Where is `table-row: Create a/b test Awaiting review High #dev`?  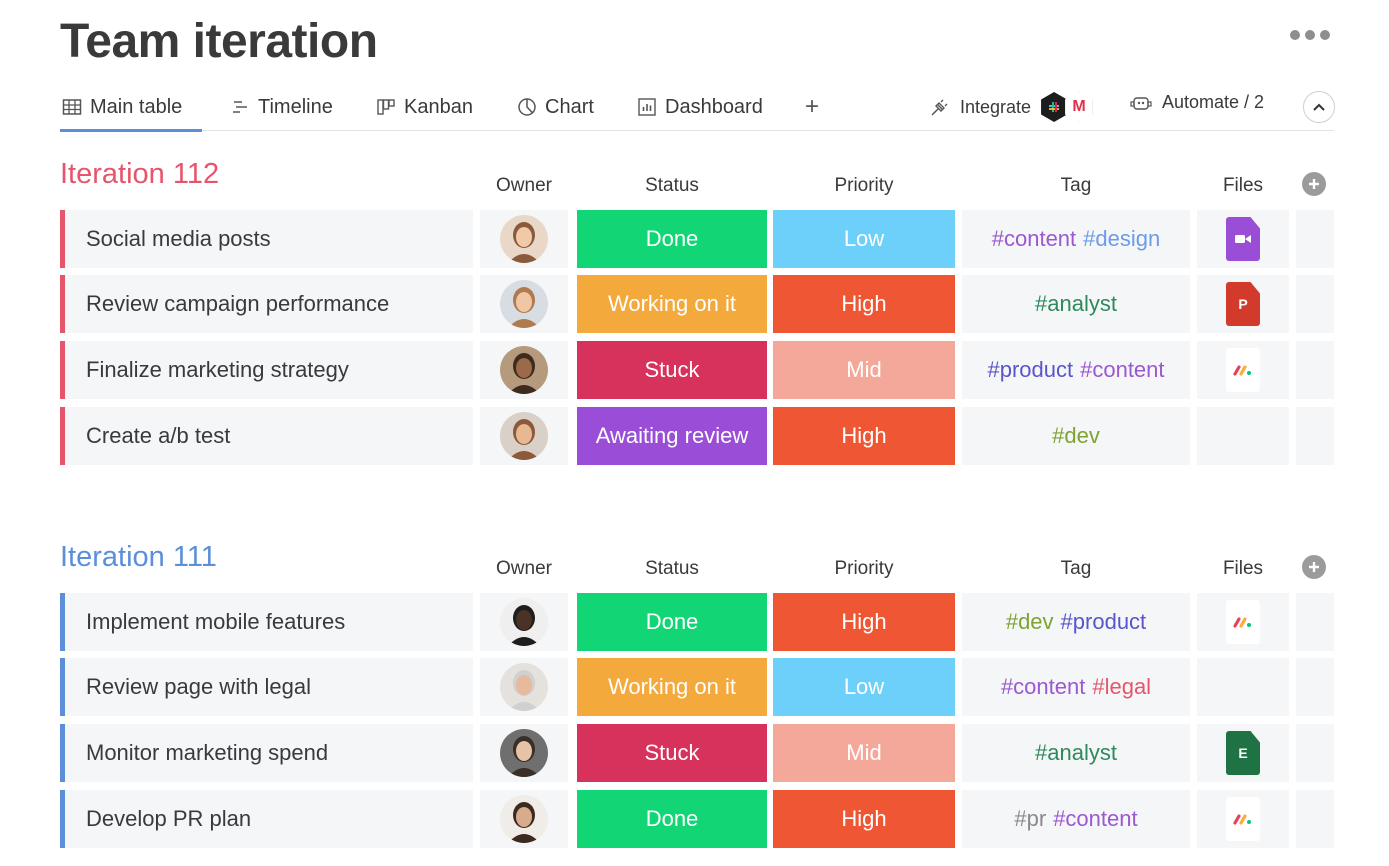 table-row: Create a/b test Awaiting review High #dev is located at coordinates (697, 436).